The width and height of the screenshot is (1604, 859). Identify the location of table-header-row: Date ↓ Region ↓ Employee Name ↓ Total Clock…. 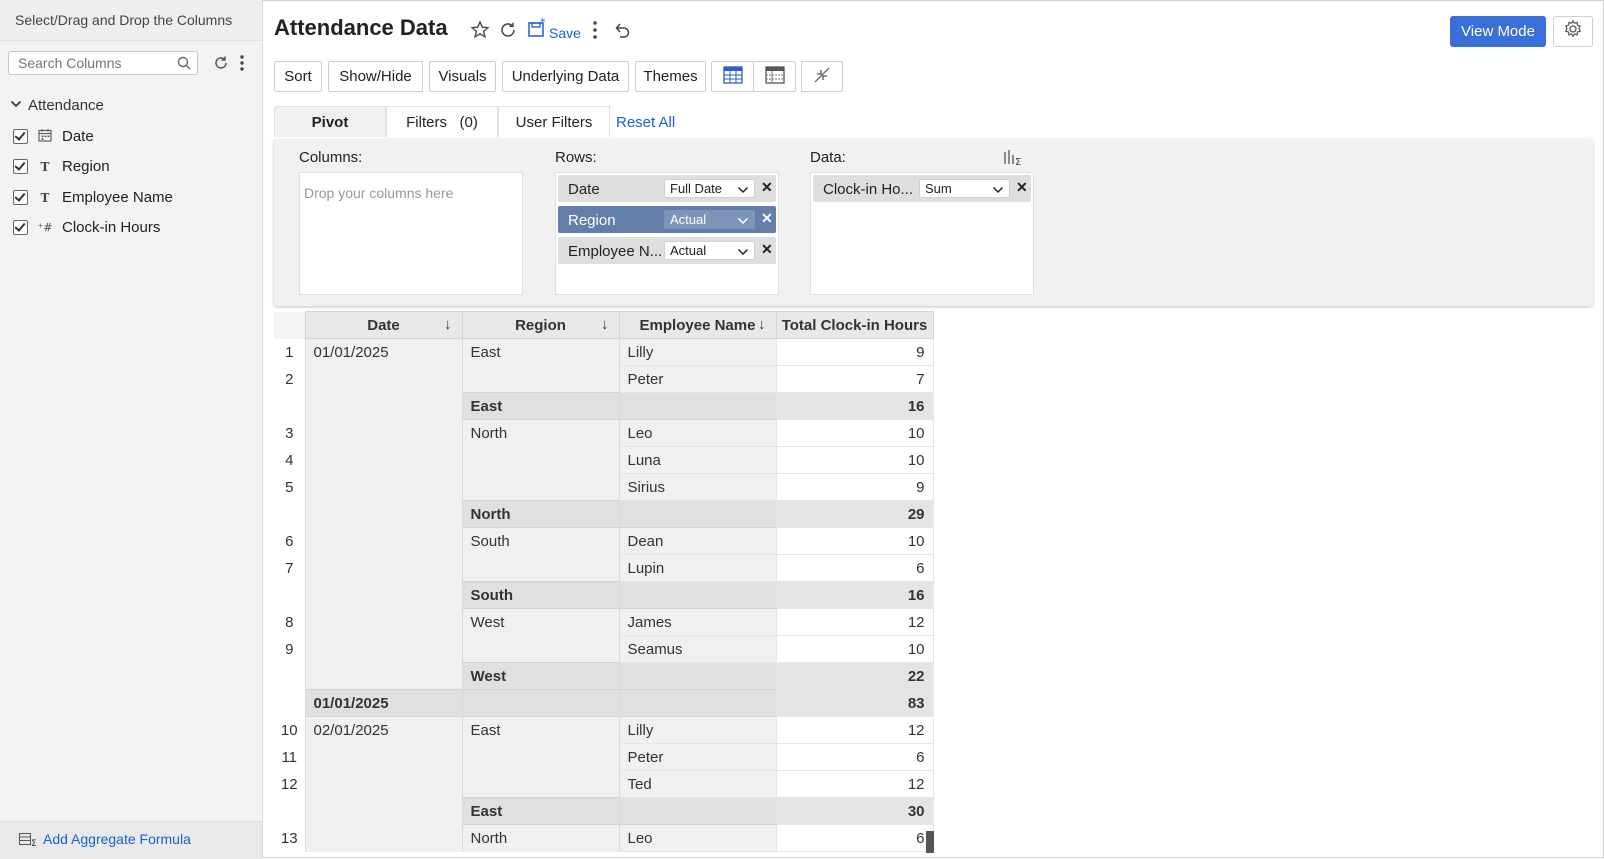
(604, 325).